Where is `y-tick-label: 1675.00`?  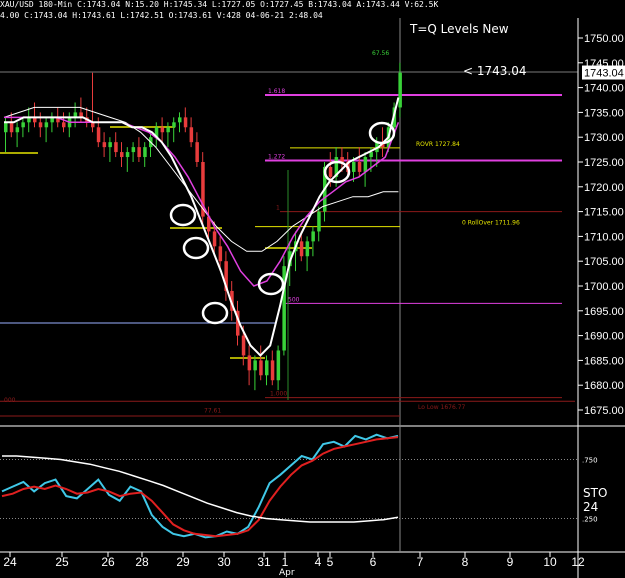 y-tick-label: 1675.00 is located at coordinates (604, 411).